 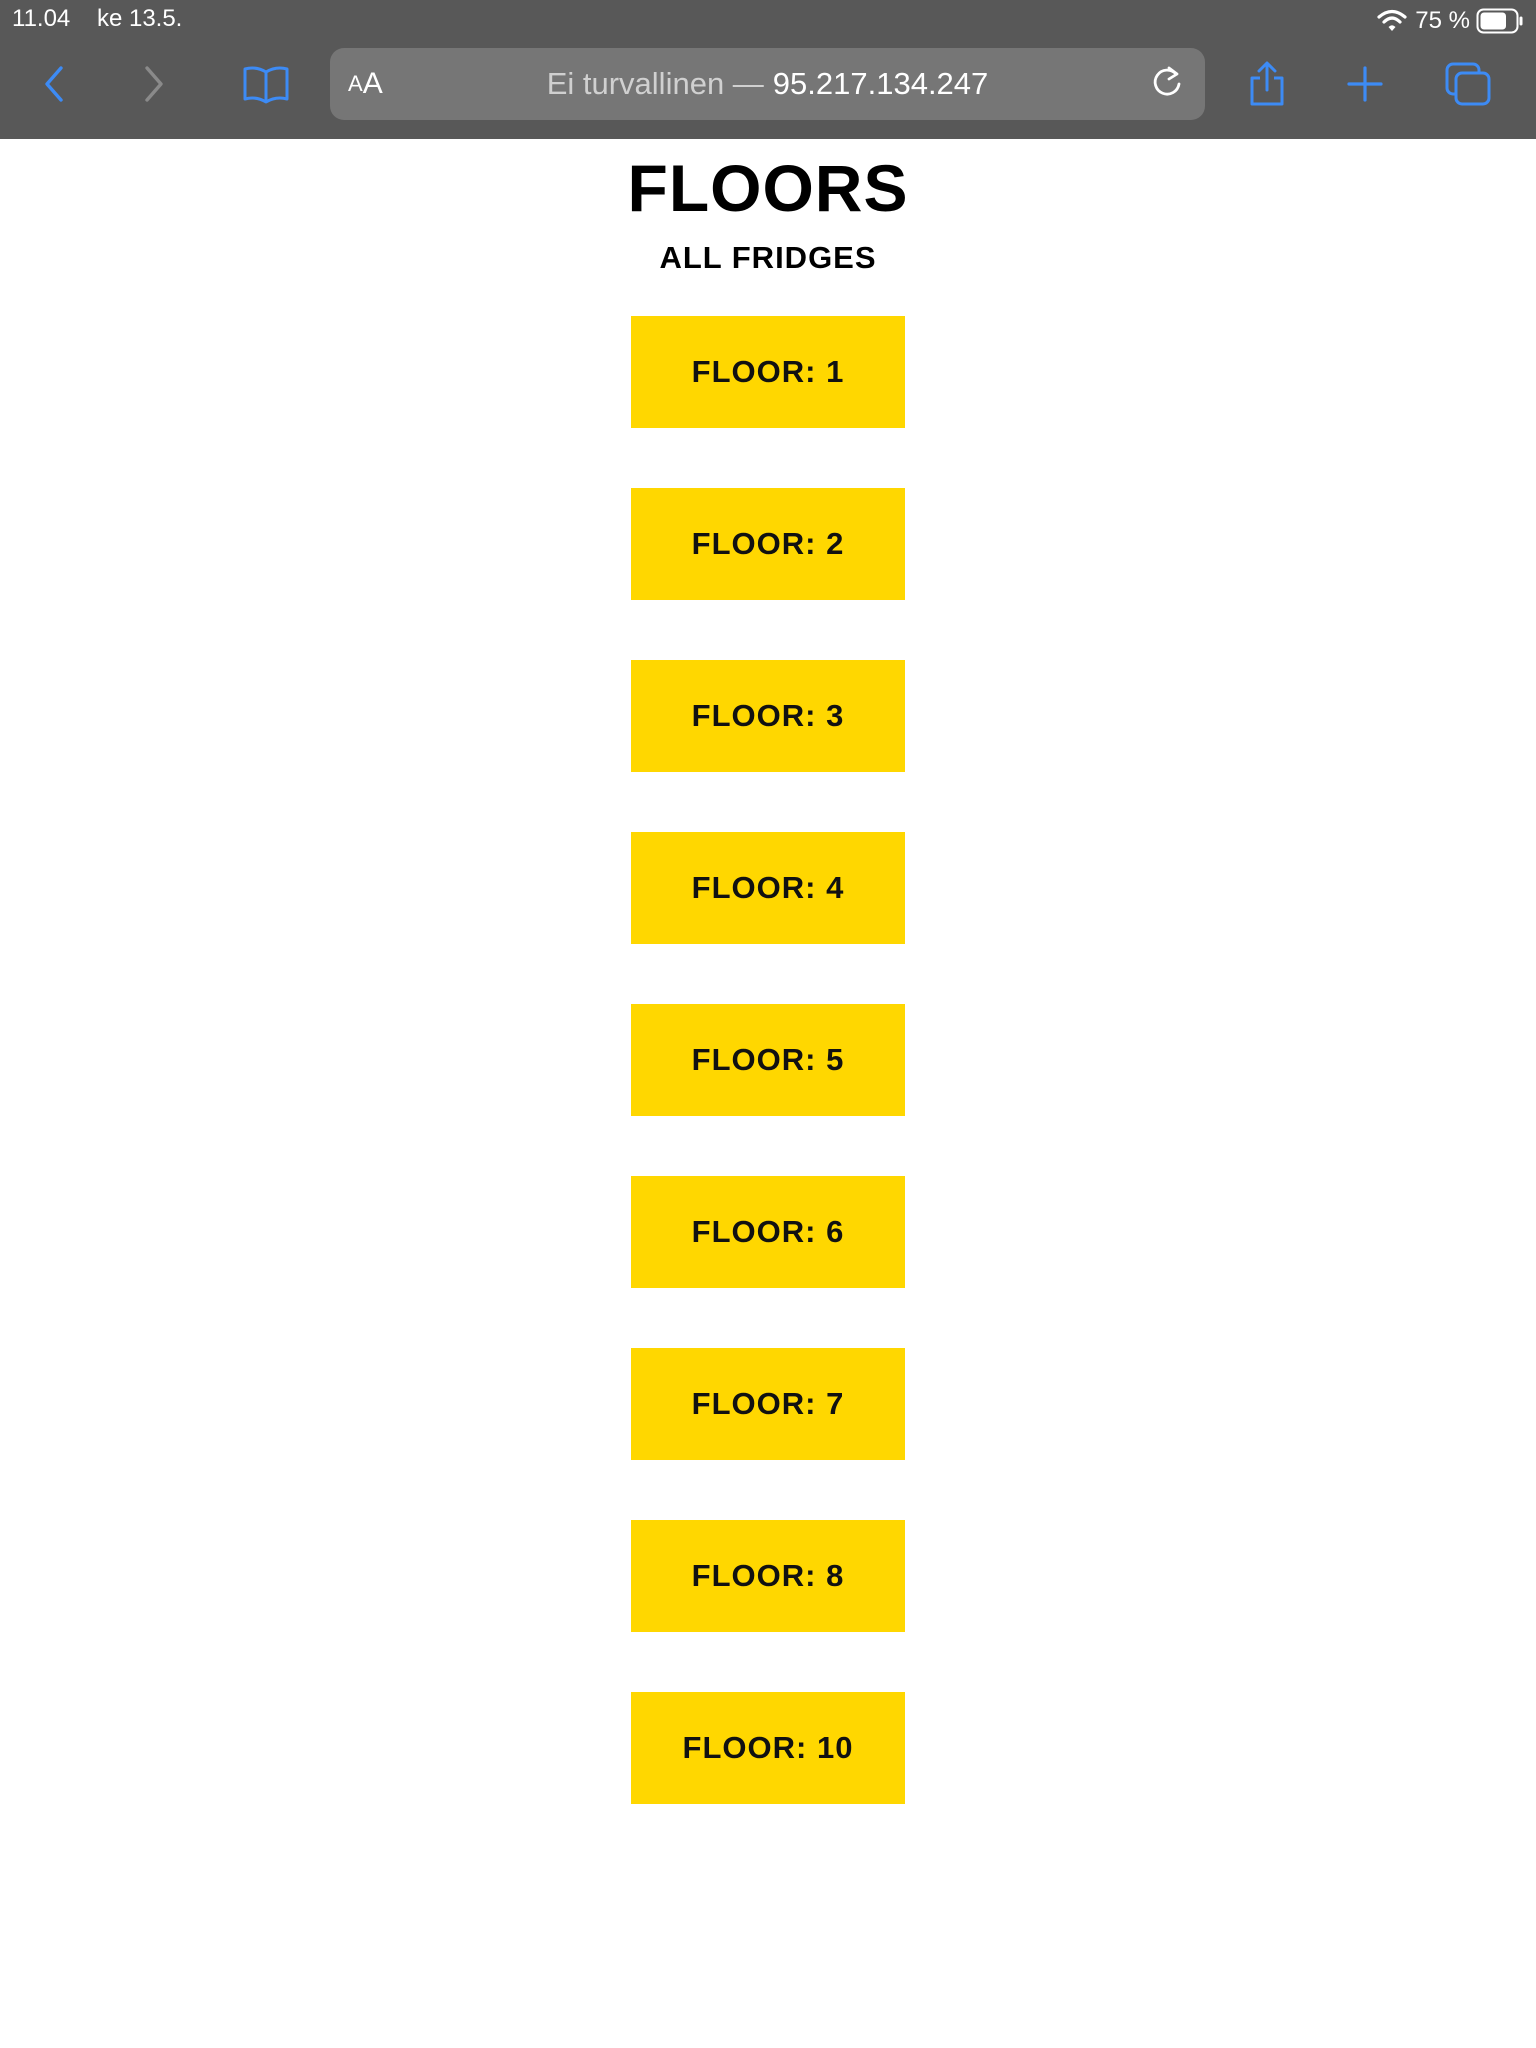 I want to click on reload-button, so click(x=1167, y=84).